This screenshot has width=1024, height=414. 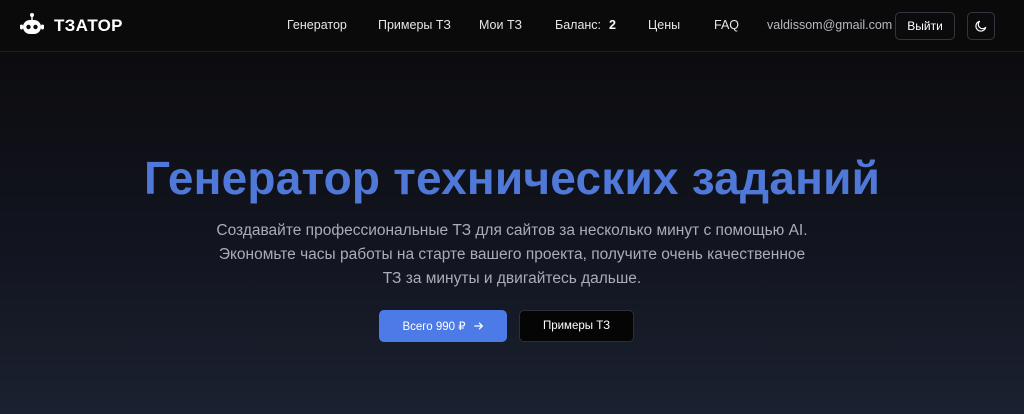 I want to click on robot-icon, so click(x=32, y=23).